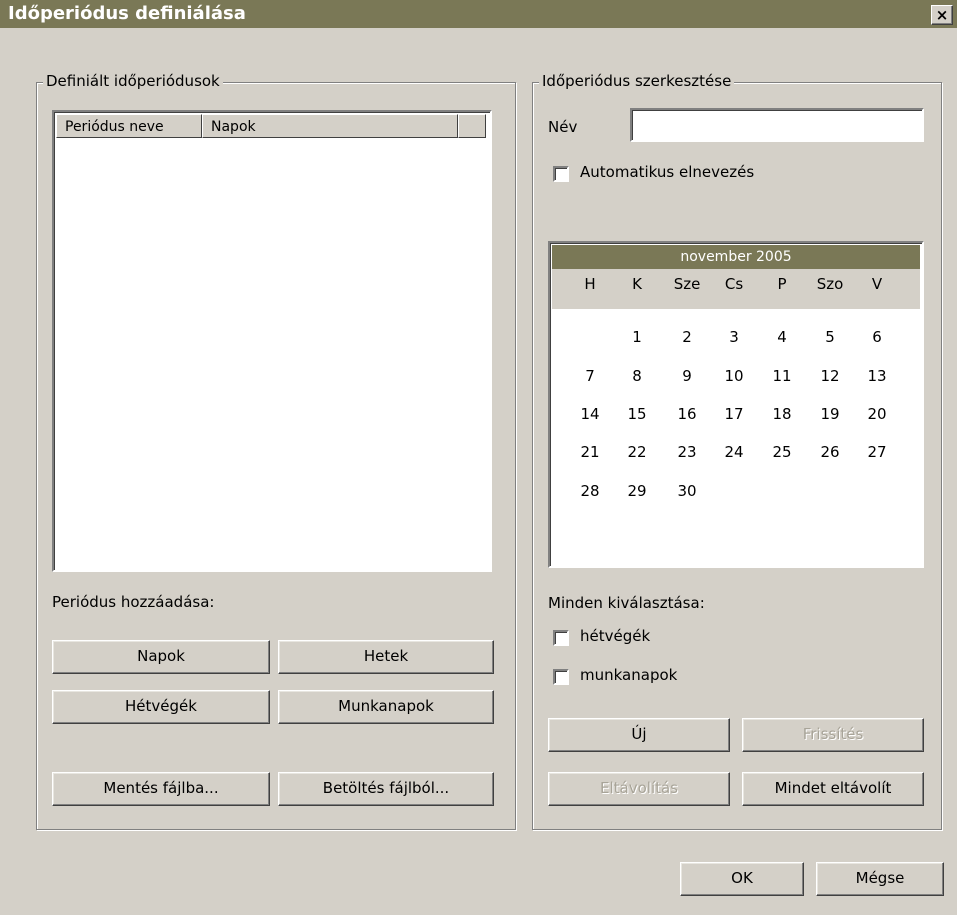  I want to click on calendar-weekday-row: H K Sze Cs P Szo V, so click(736, 289).